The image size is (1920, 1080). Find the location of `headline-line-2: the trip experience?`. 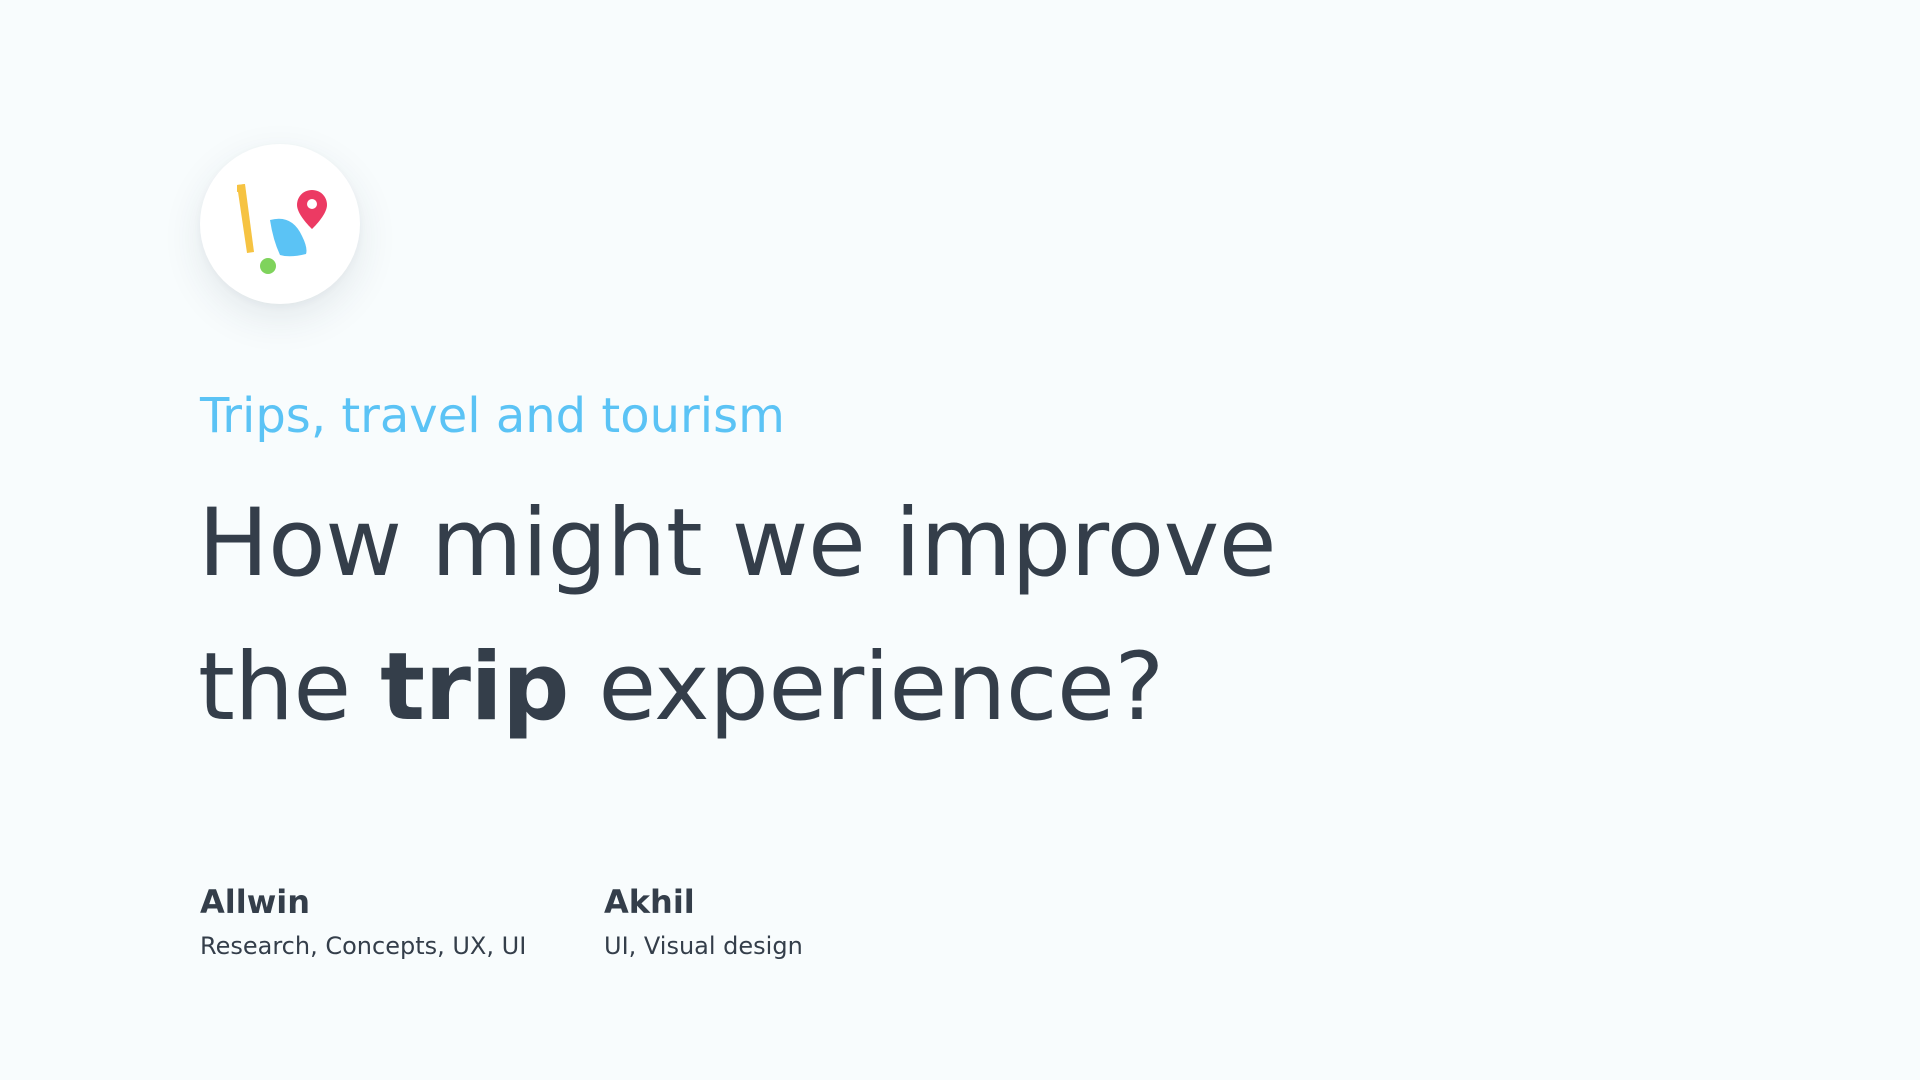

headline-line-2: the trip experience? is located at coordinates (737, 688).